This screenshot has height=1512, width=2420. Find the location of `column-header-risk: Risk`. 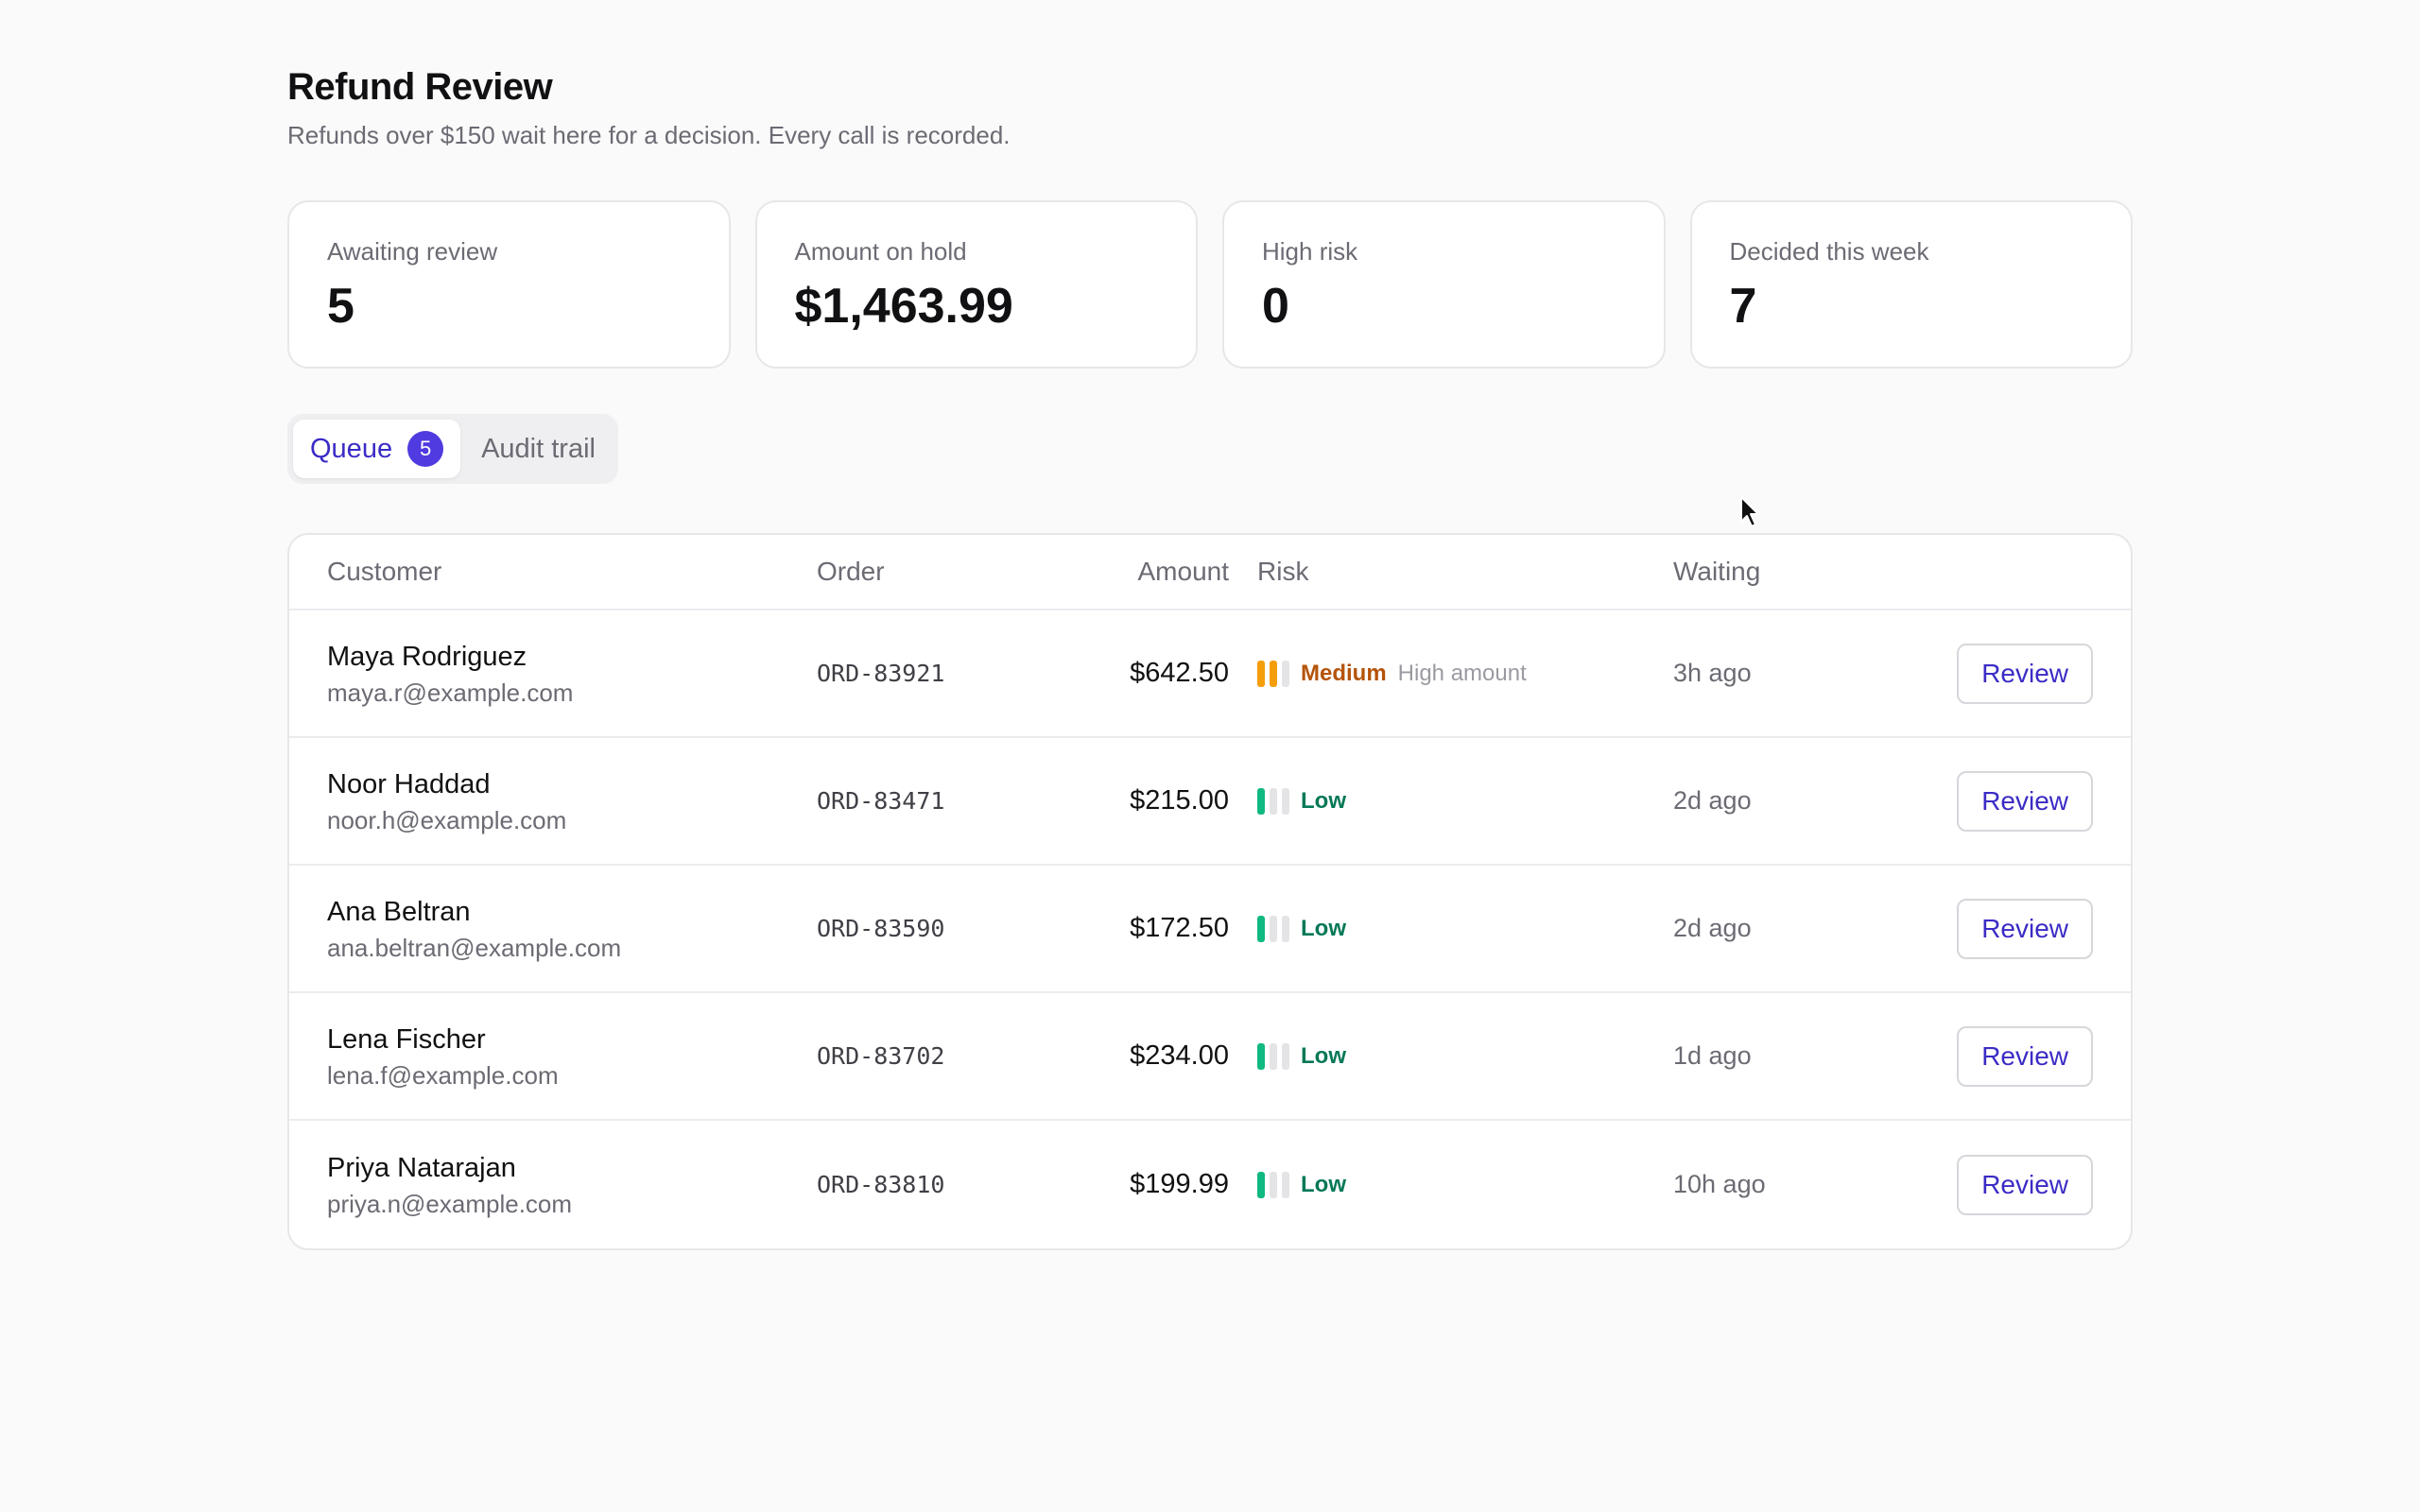

column-header-risk: Risk is located at coordinates (1283, 571).